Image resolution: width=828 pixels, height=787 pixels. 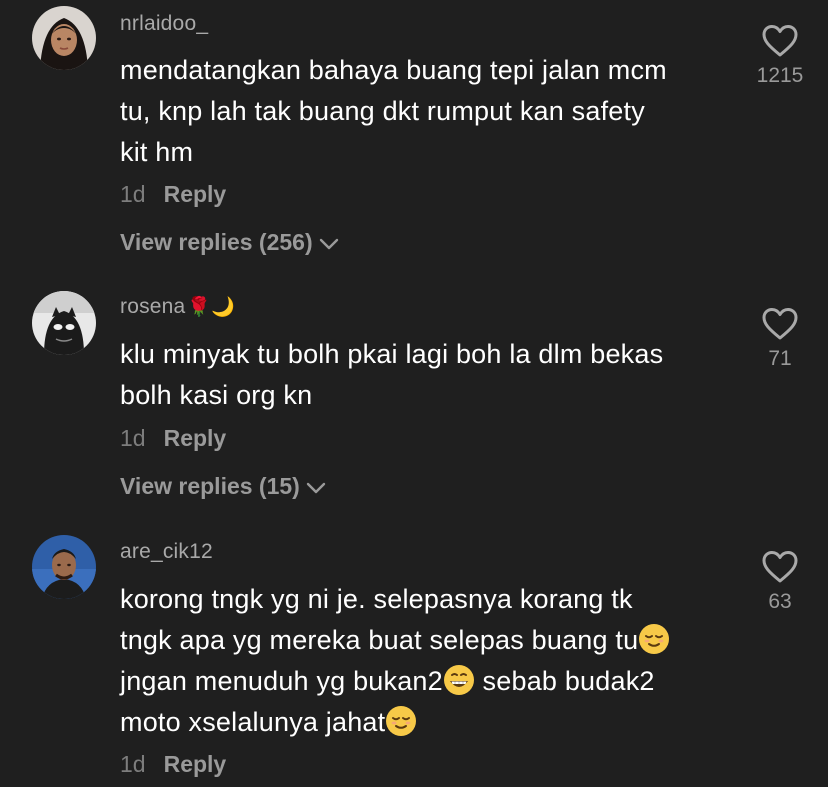 What do you see at coordinates (430, 722) in the screenshot?
I see `comment-text-line: moto xselalunya jahat` at bounding box center [430, 722].